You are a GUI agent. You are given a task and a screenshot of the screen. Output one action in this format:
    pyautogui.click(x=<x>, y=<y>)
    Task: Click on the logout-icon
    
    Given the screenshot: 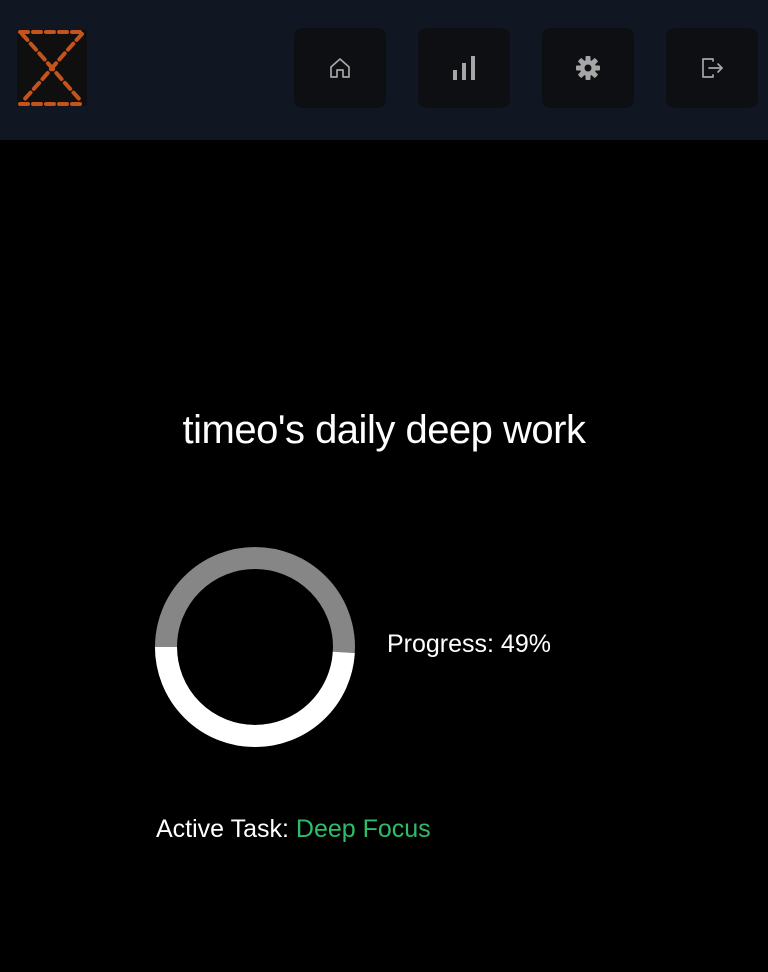 What is the action you would take?
    pyautogui.click(x=712, y=68)
    